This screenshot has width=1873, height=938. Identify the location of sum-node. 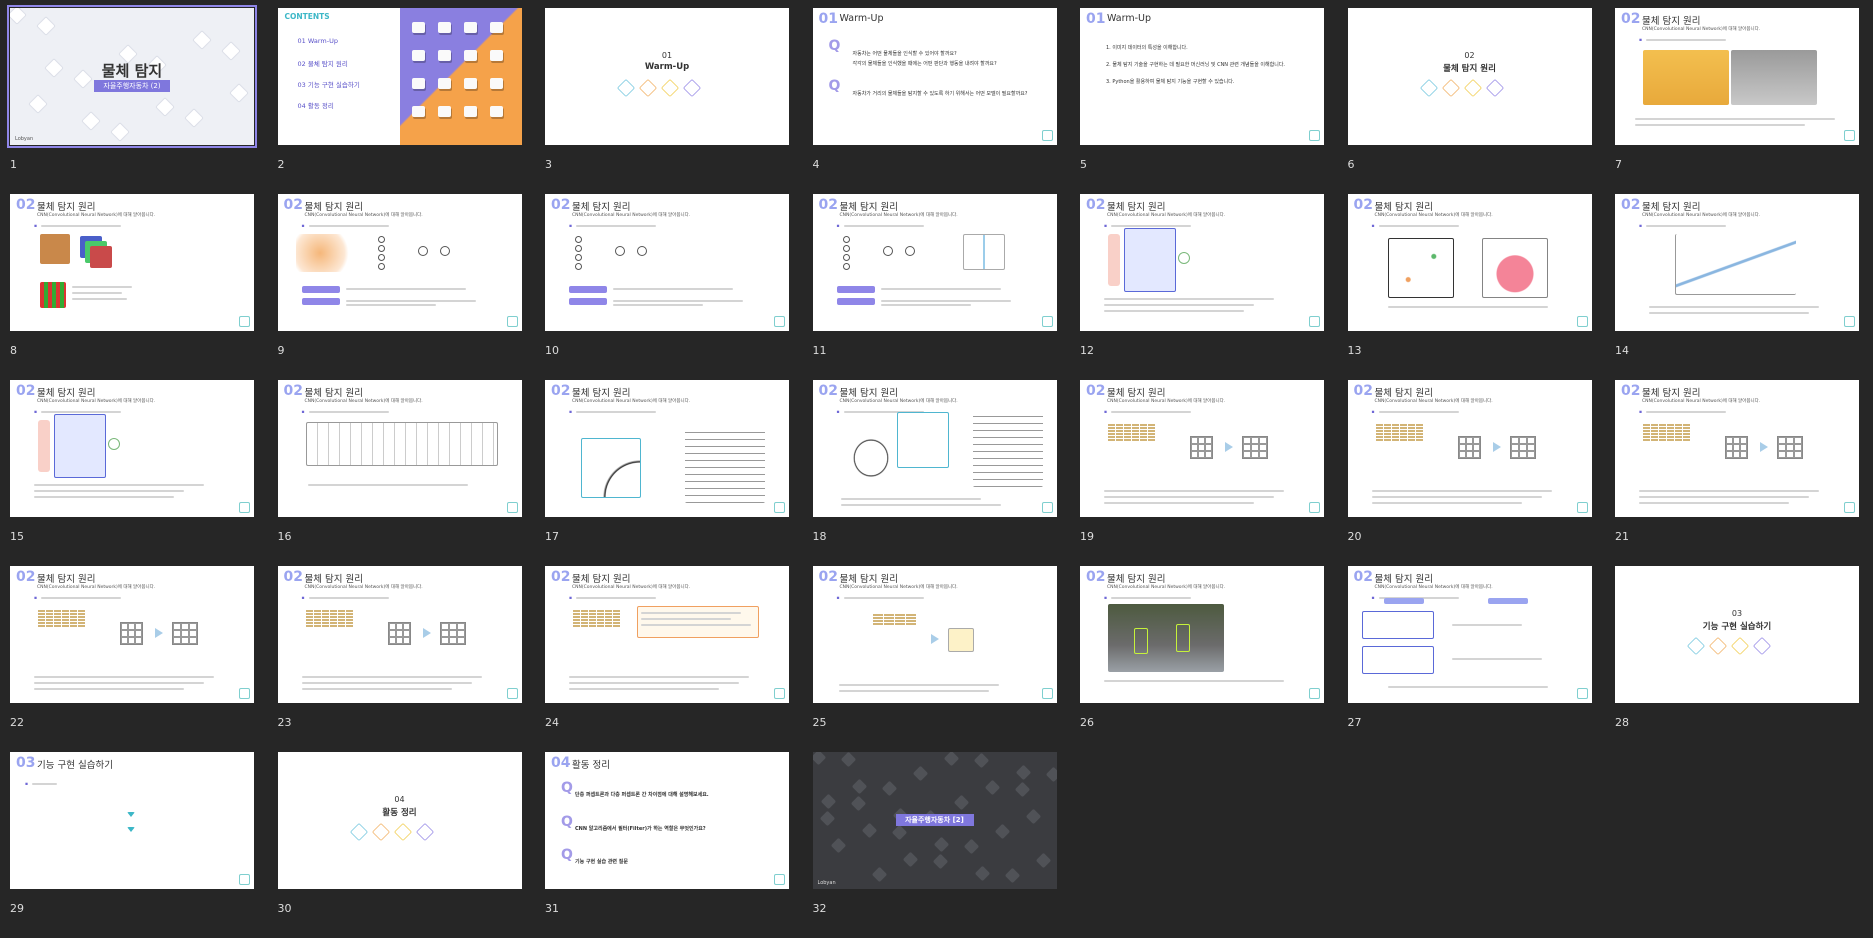
(887, 251).